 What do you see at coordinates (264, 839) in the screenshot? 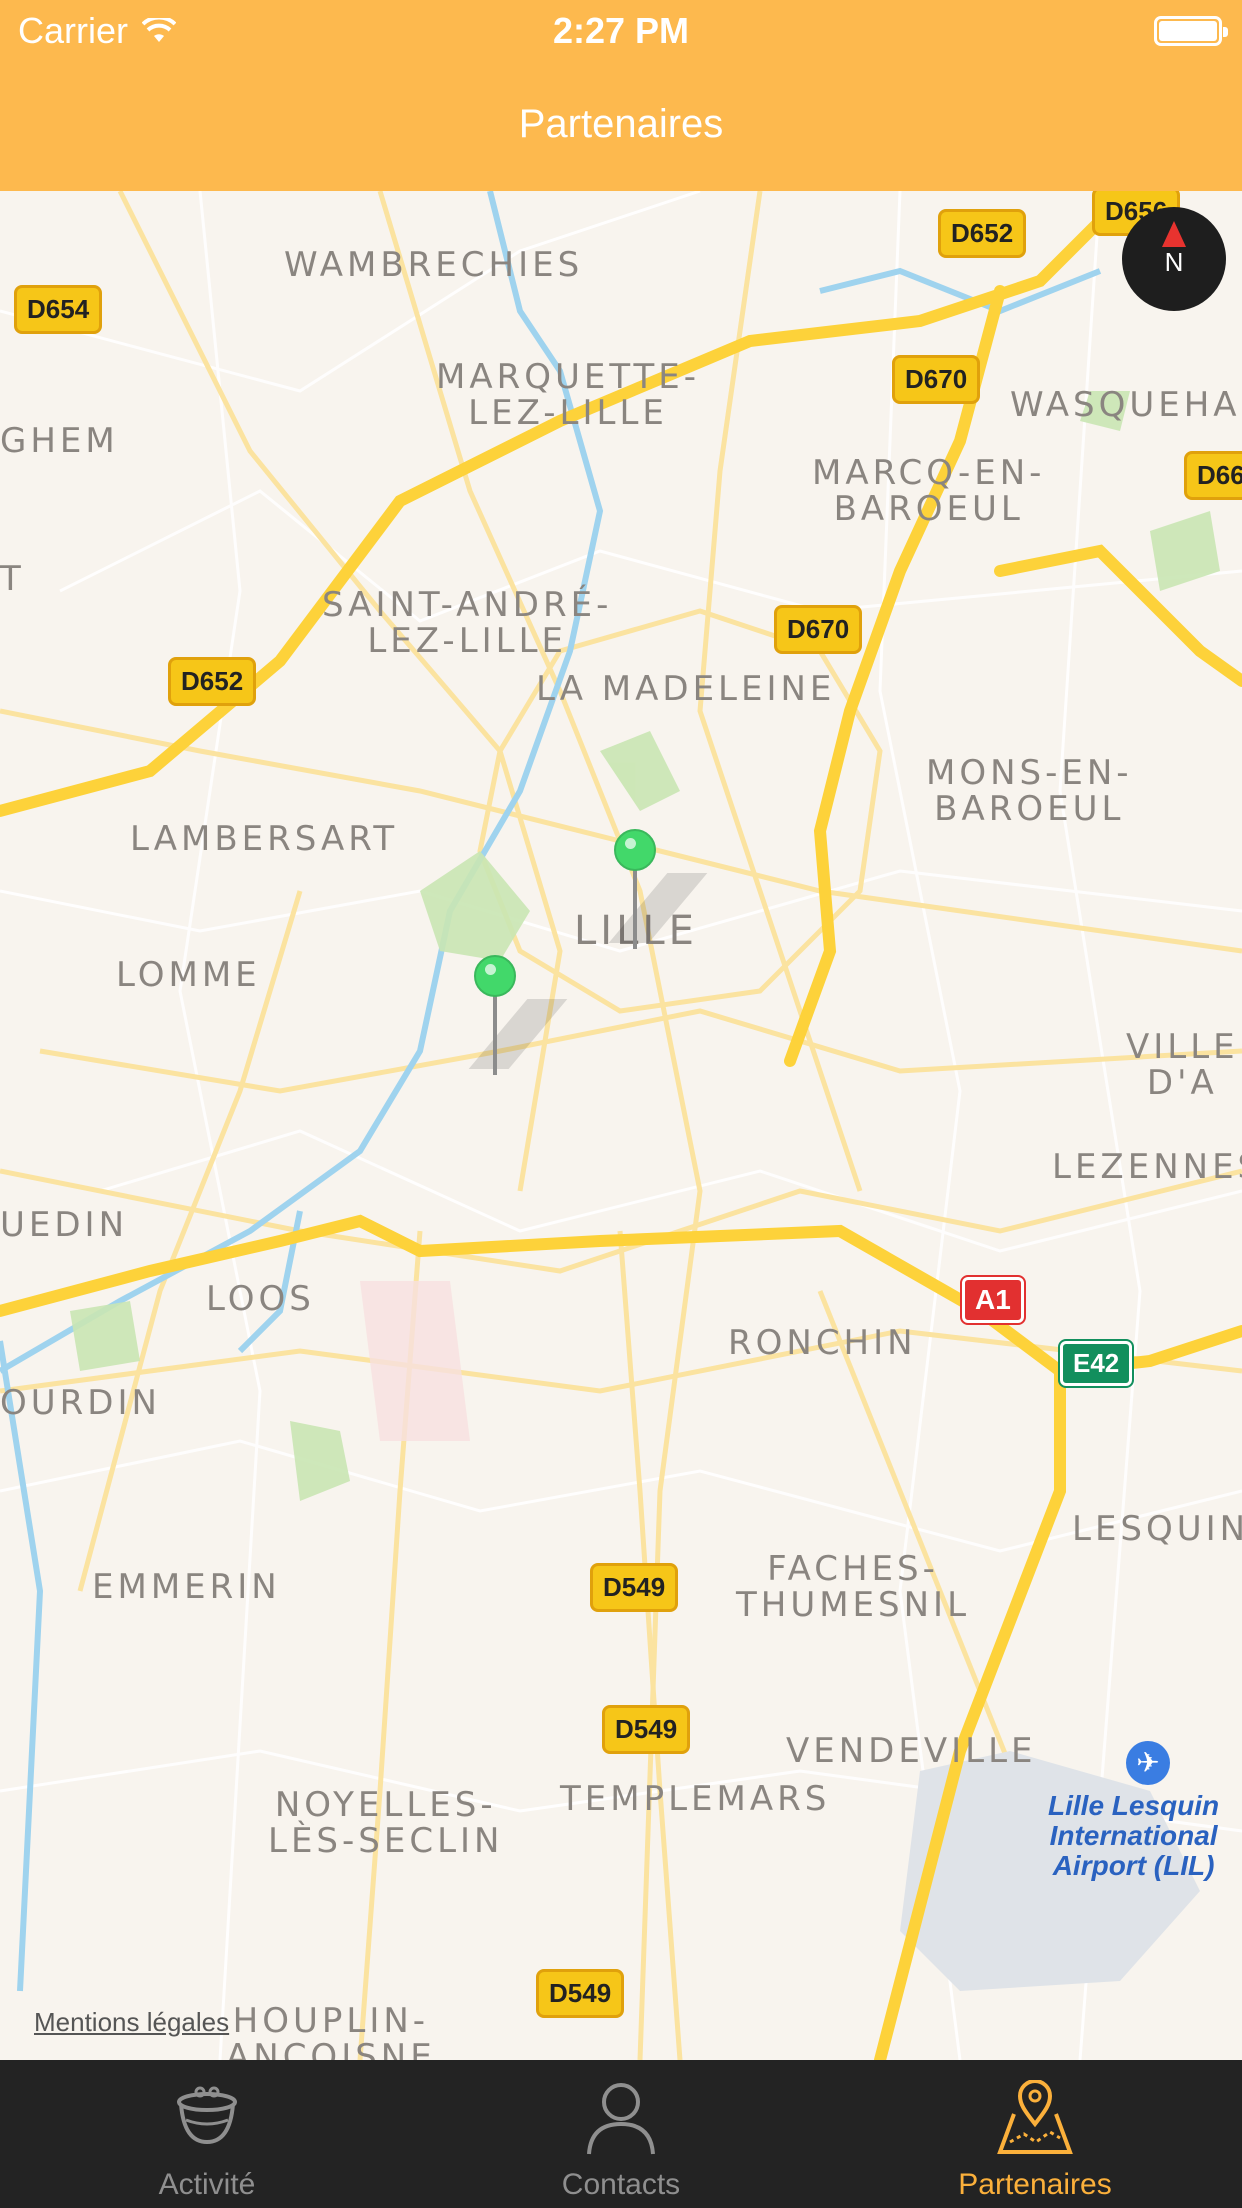
I see `place-label: Lambersart` at bounding box center [264, 839].